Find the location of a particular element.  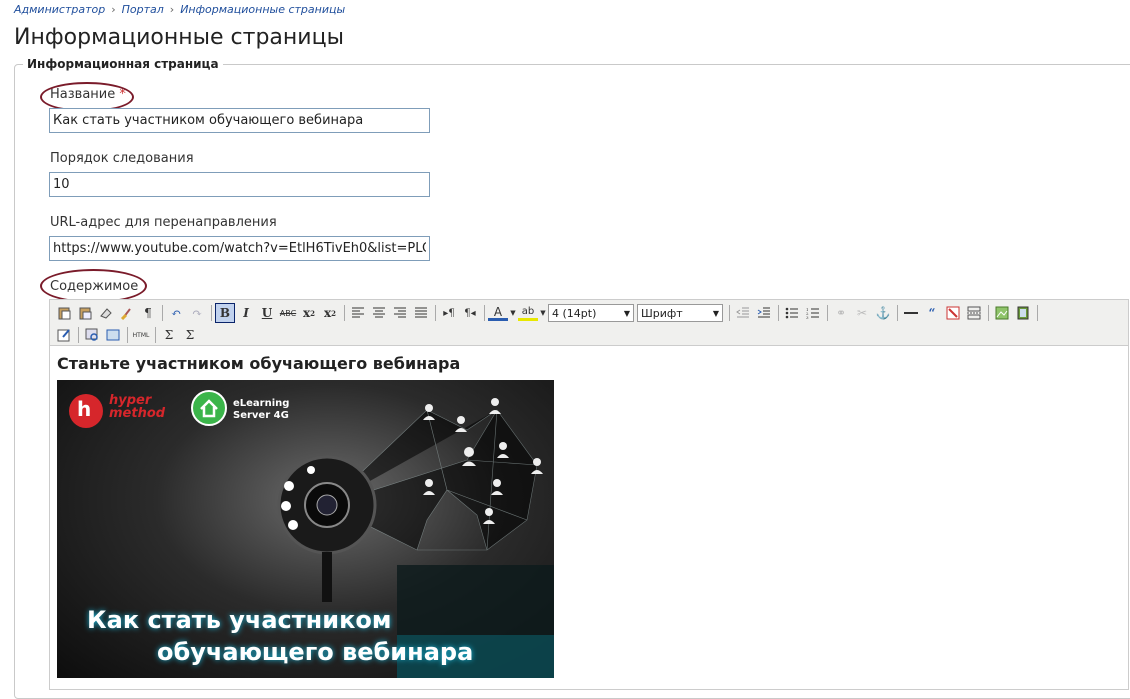

url-label: URL-адрес для перенаправления is located at coordinates (163, 222).